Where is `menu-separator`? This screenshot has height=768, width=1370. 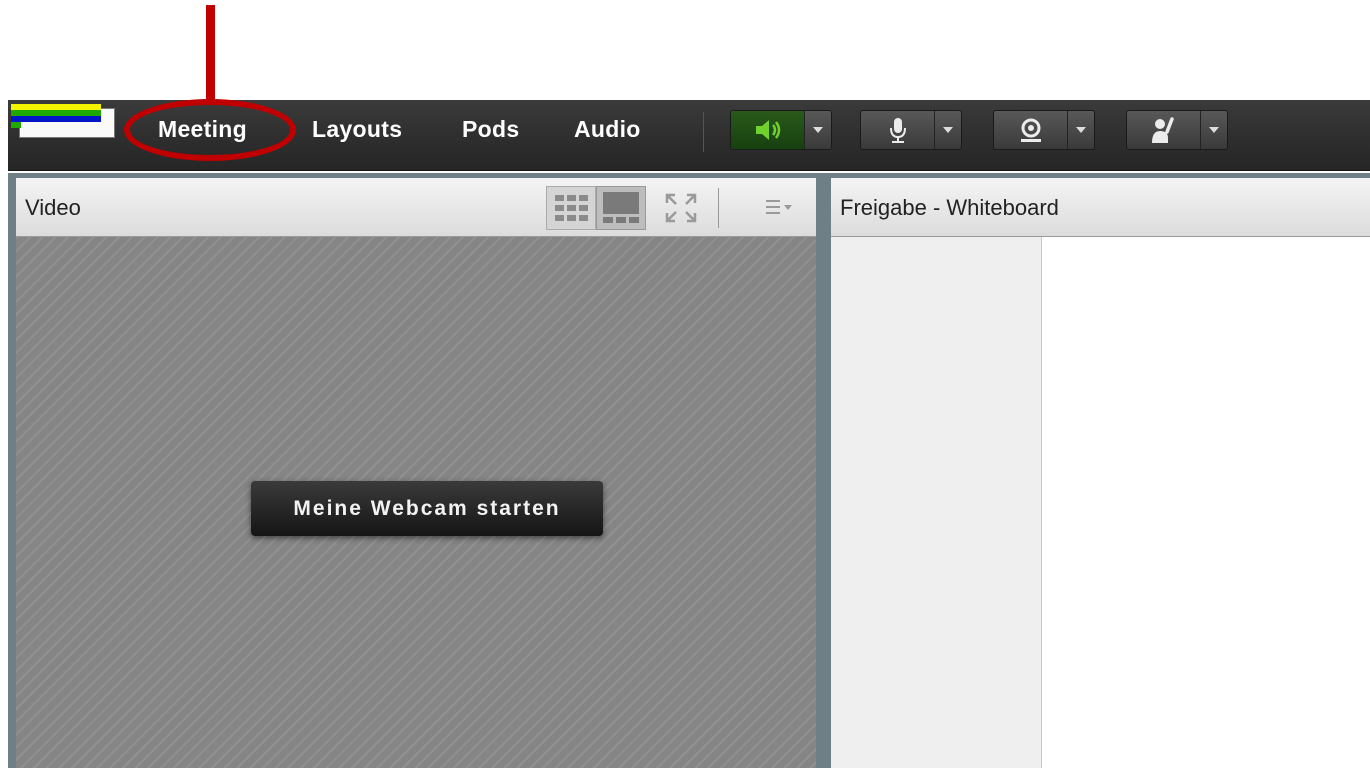
menu-separator is located at coordinates (703, 132).